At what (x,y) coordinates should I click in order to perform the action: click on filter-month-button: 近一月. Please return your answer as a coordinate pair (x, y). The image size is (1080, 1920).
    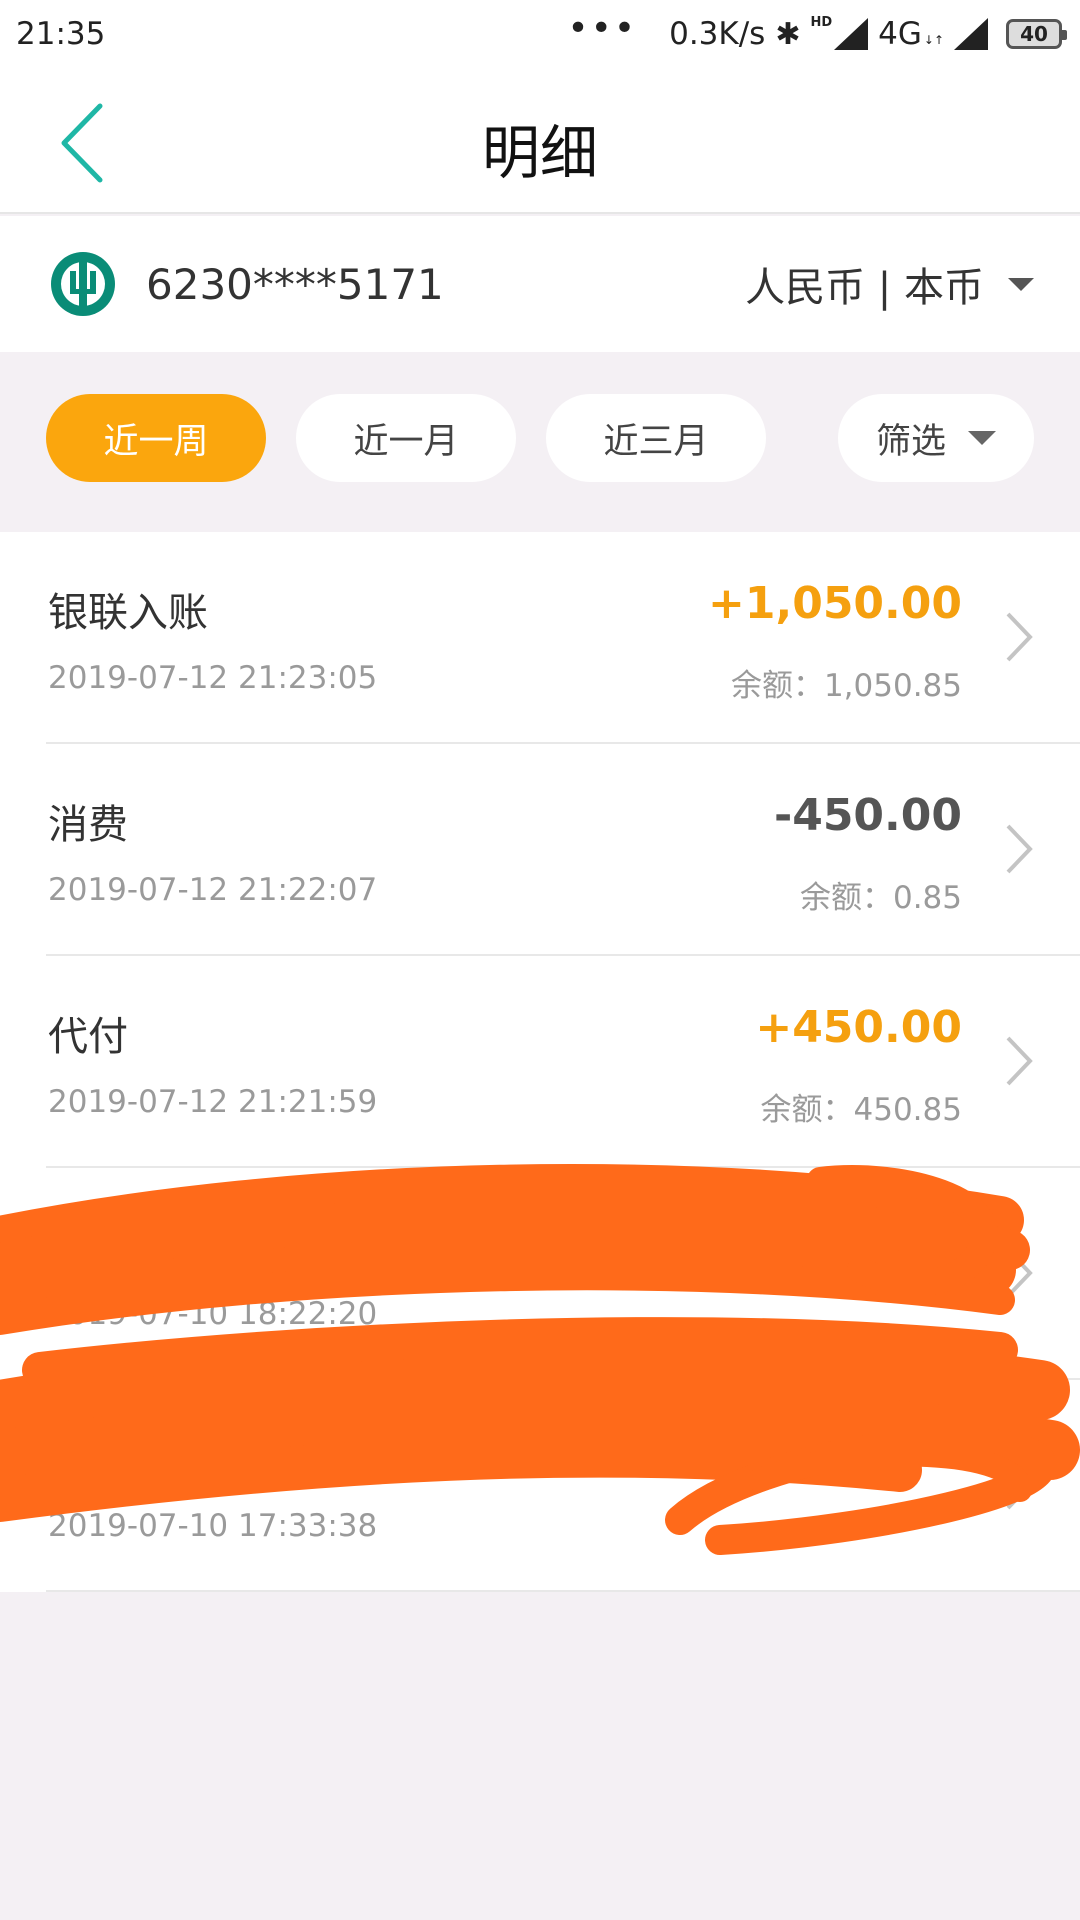
    Looking at the image, I should click on (406, 438).